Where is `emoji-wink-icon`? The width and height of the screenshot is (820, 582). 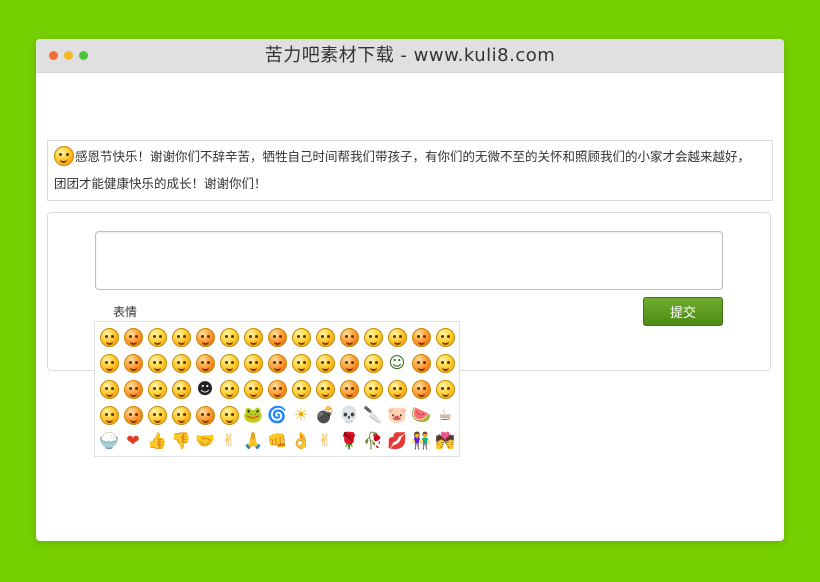 emoji-wink-icon is located at coordinates (157, 415).